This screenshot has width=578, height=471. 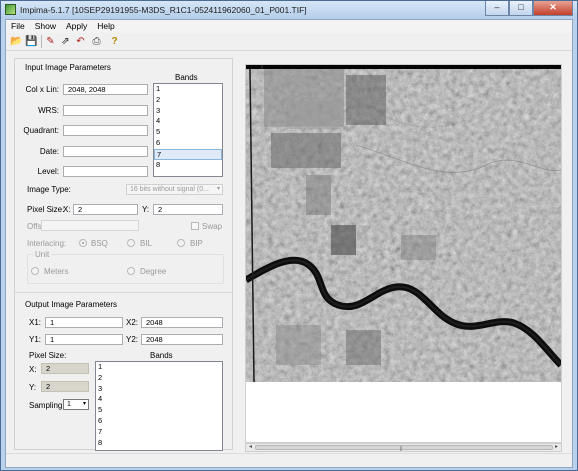 What do you see at coordinates (90, 225) in the screenshot?
I see `offset-field` at bounding box center [90, 225].